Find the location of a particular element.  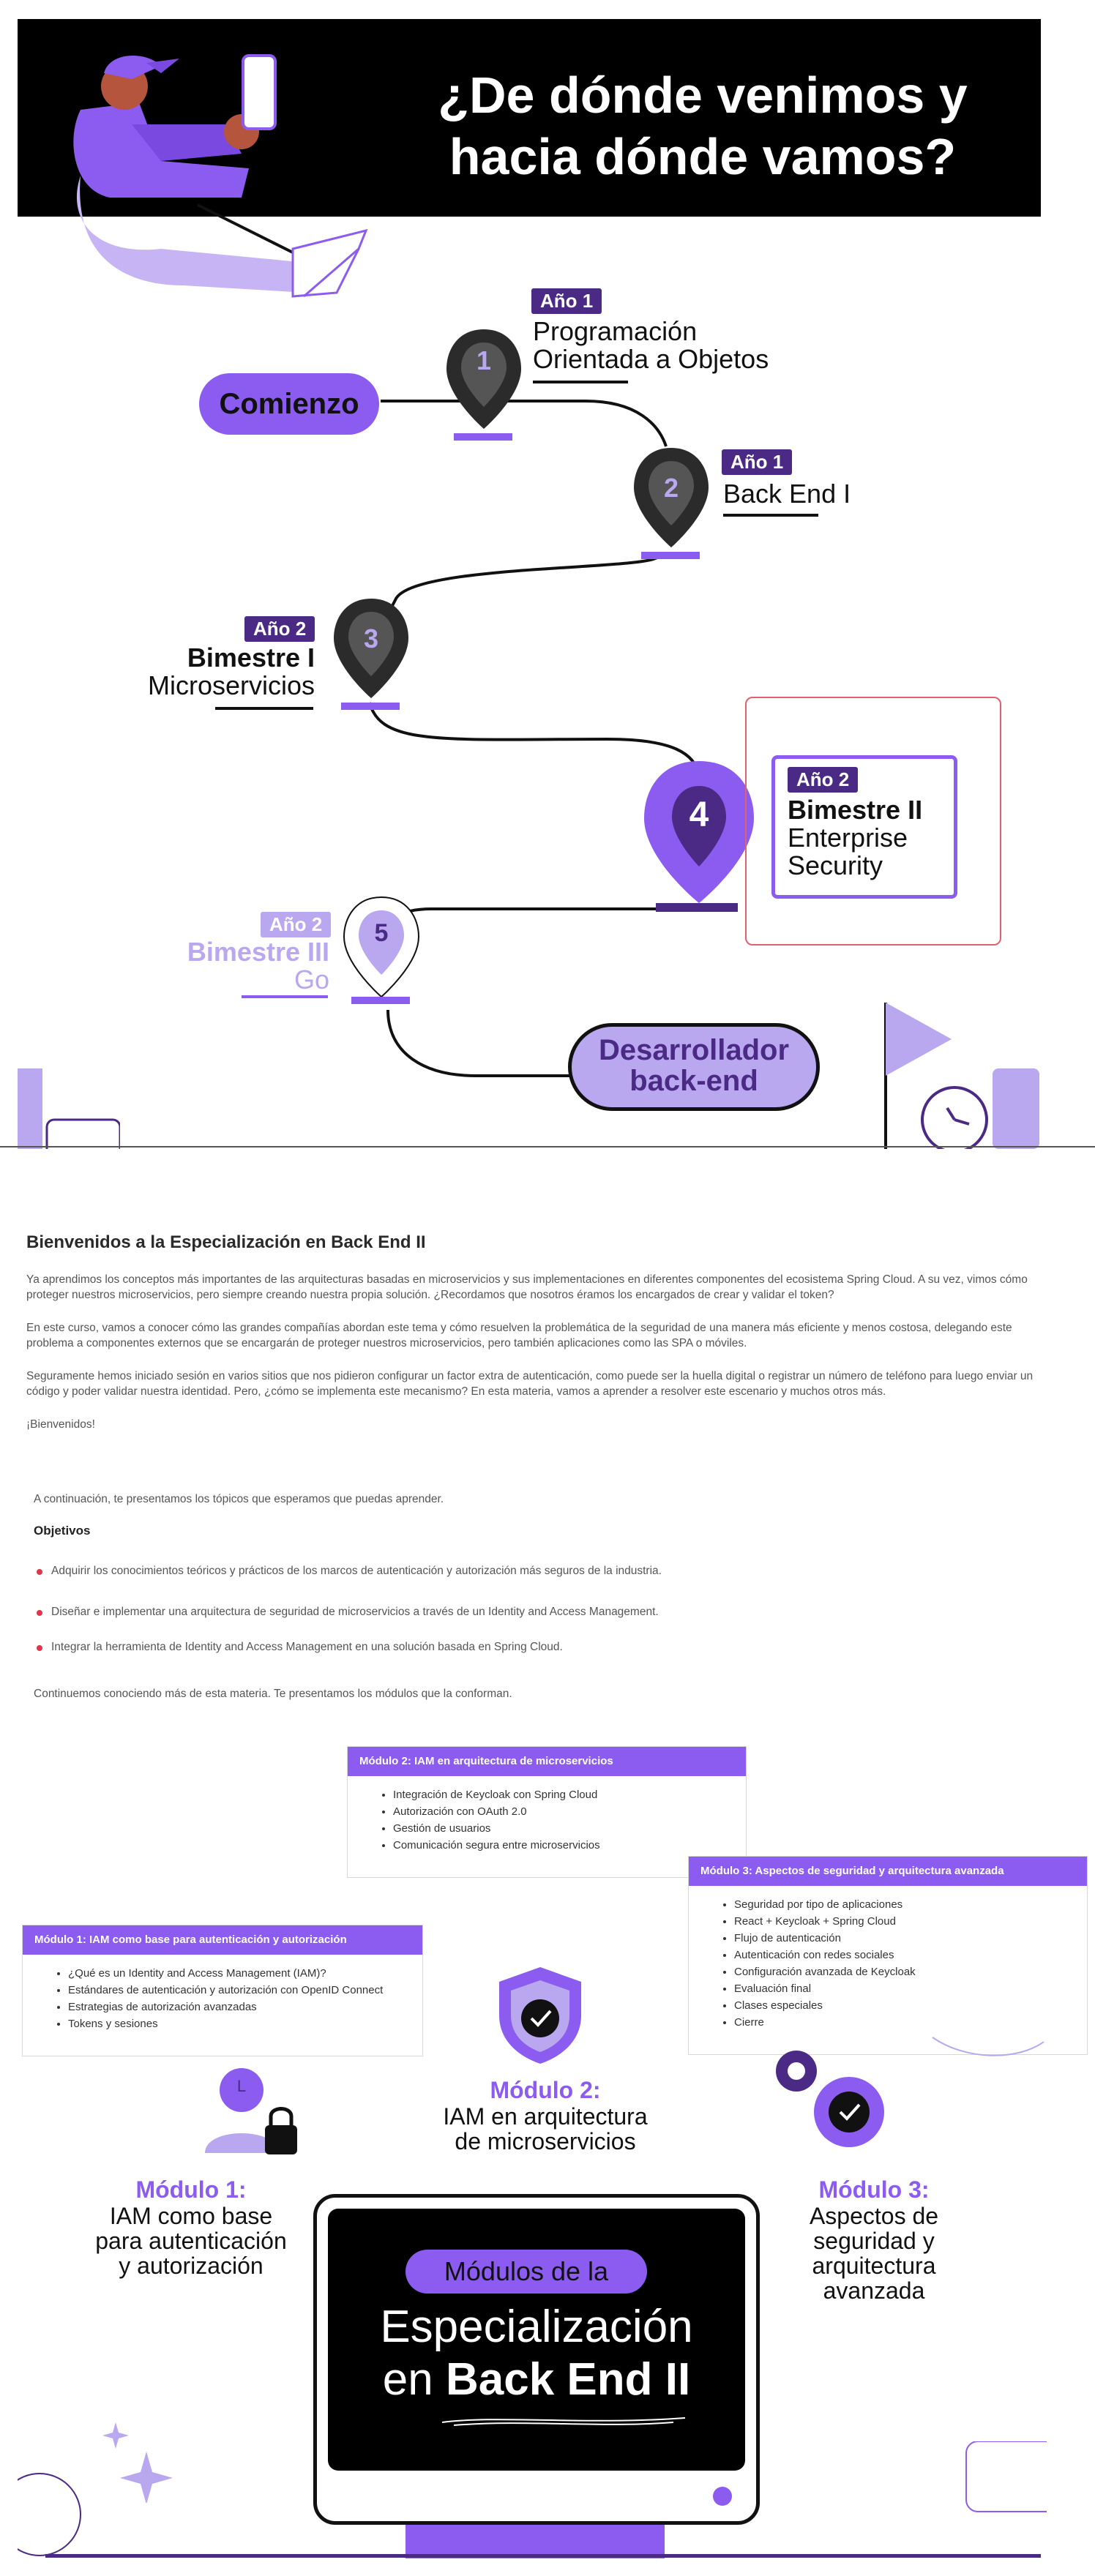

list-item: Configuración avanzada de Keycloak is located at coordinates (910, 1971).